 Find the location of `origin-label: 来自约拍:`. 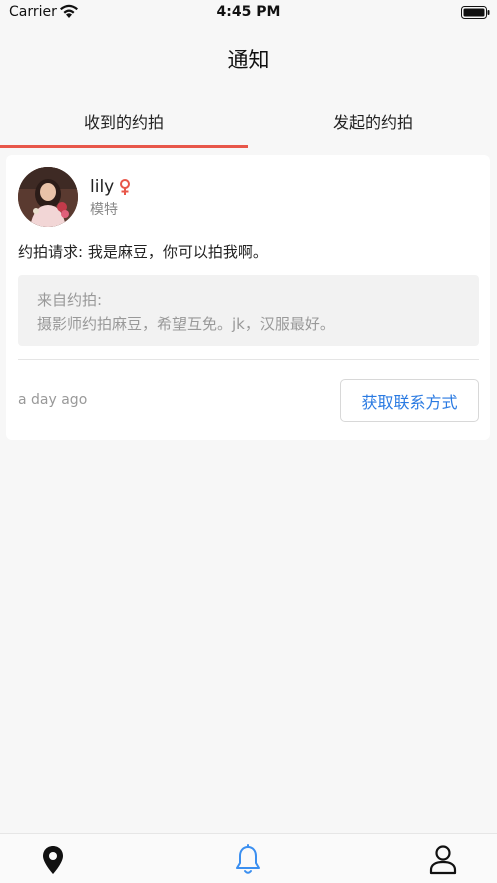

origin-label: 来自约拍: is located at coordinates (70, 300).